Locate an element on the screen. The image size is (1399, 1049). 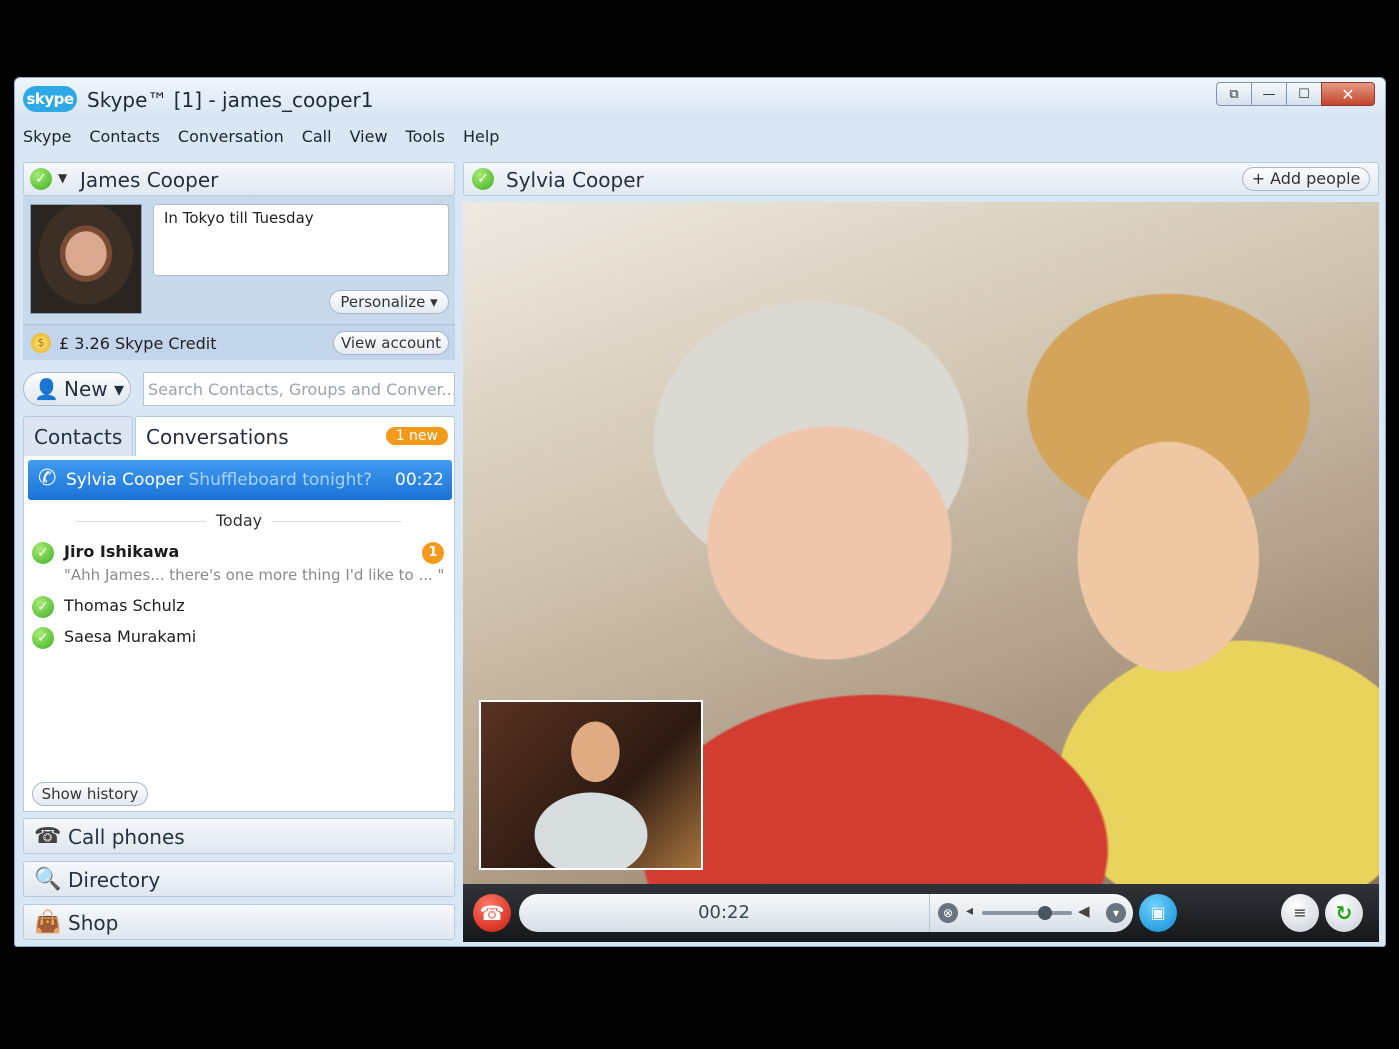
maximize-button: ☐ is located at coordinates (1304, 94).